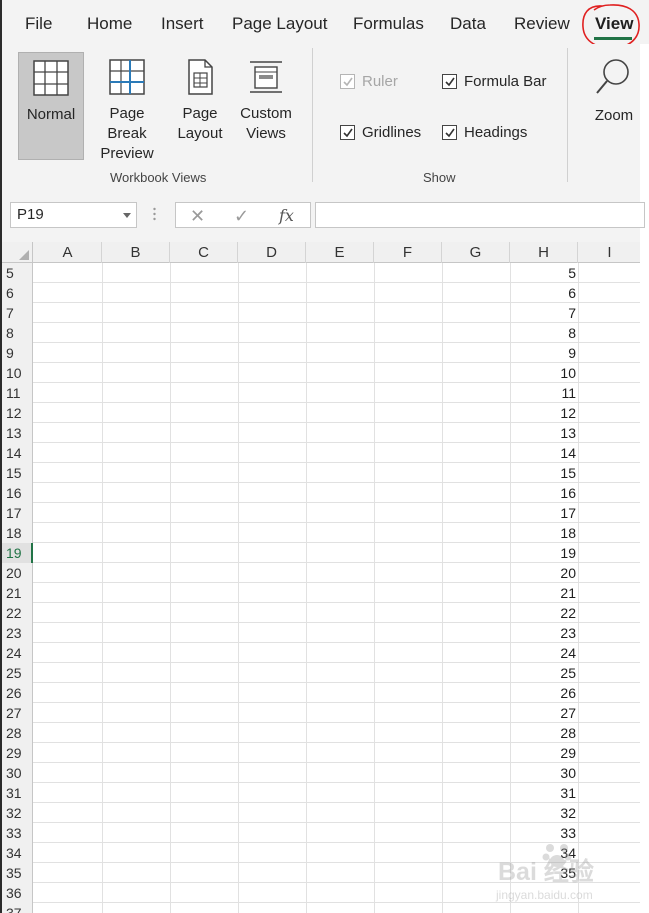 This screenshot has height=913, width=649. I want to click on row-header: 14, so click(17, 453).